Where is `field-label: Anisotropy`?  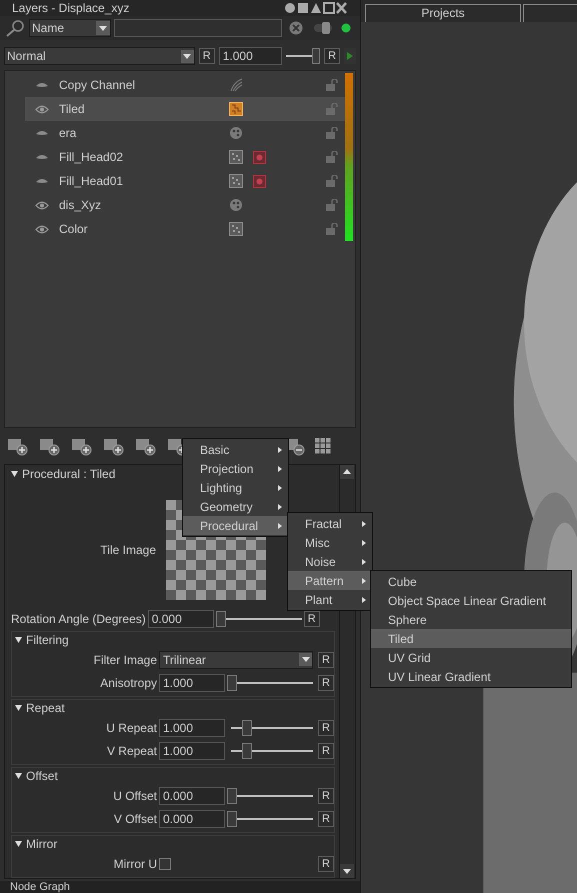
field-label: Anisotropy is located at coordinates (128, 683).